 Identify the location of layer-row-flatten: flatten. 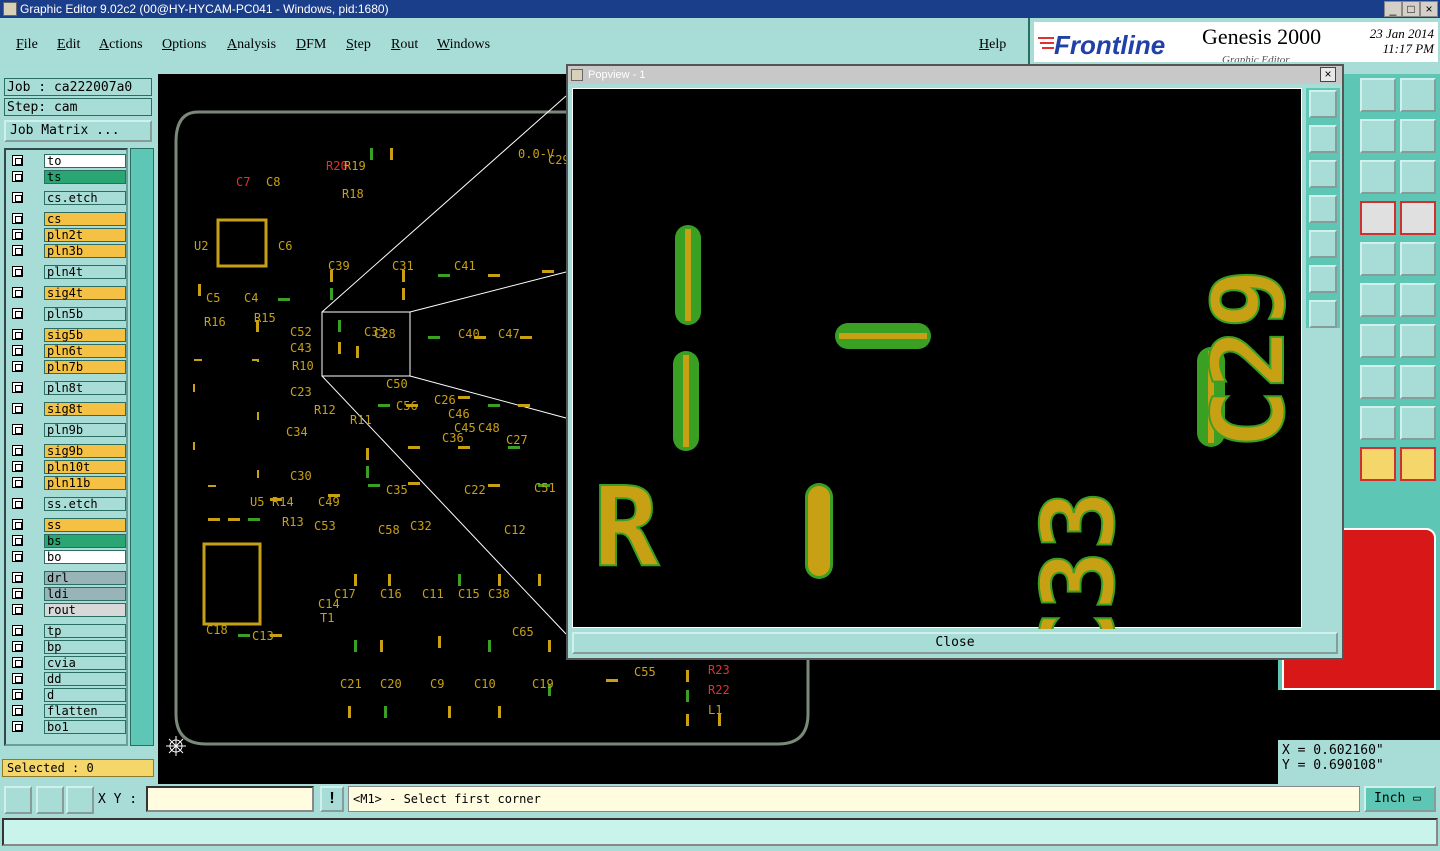
(68, 711).